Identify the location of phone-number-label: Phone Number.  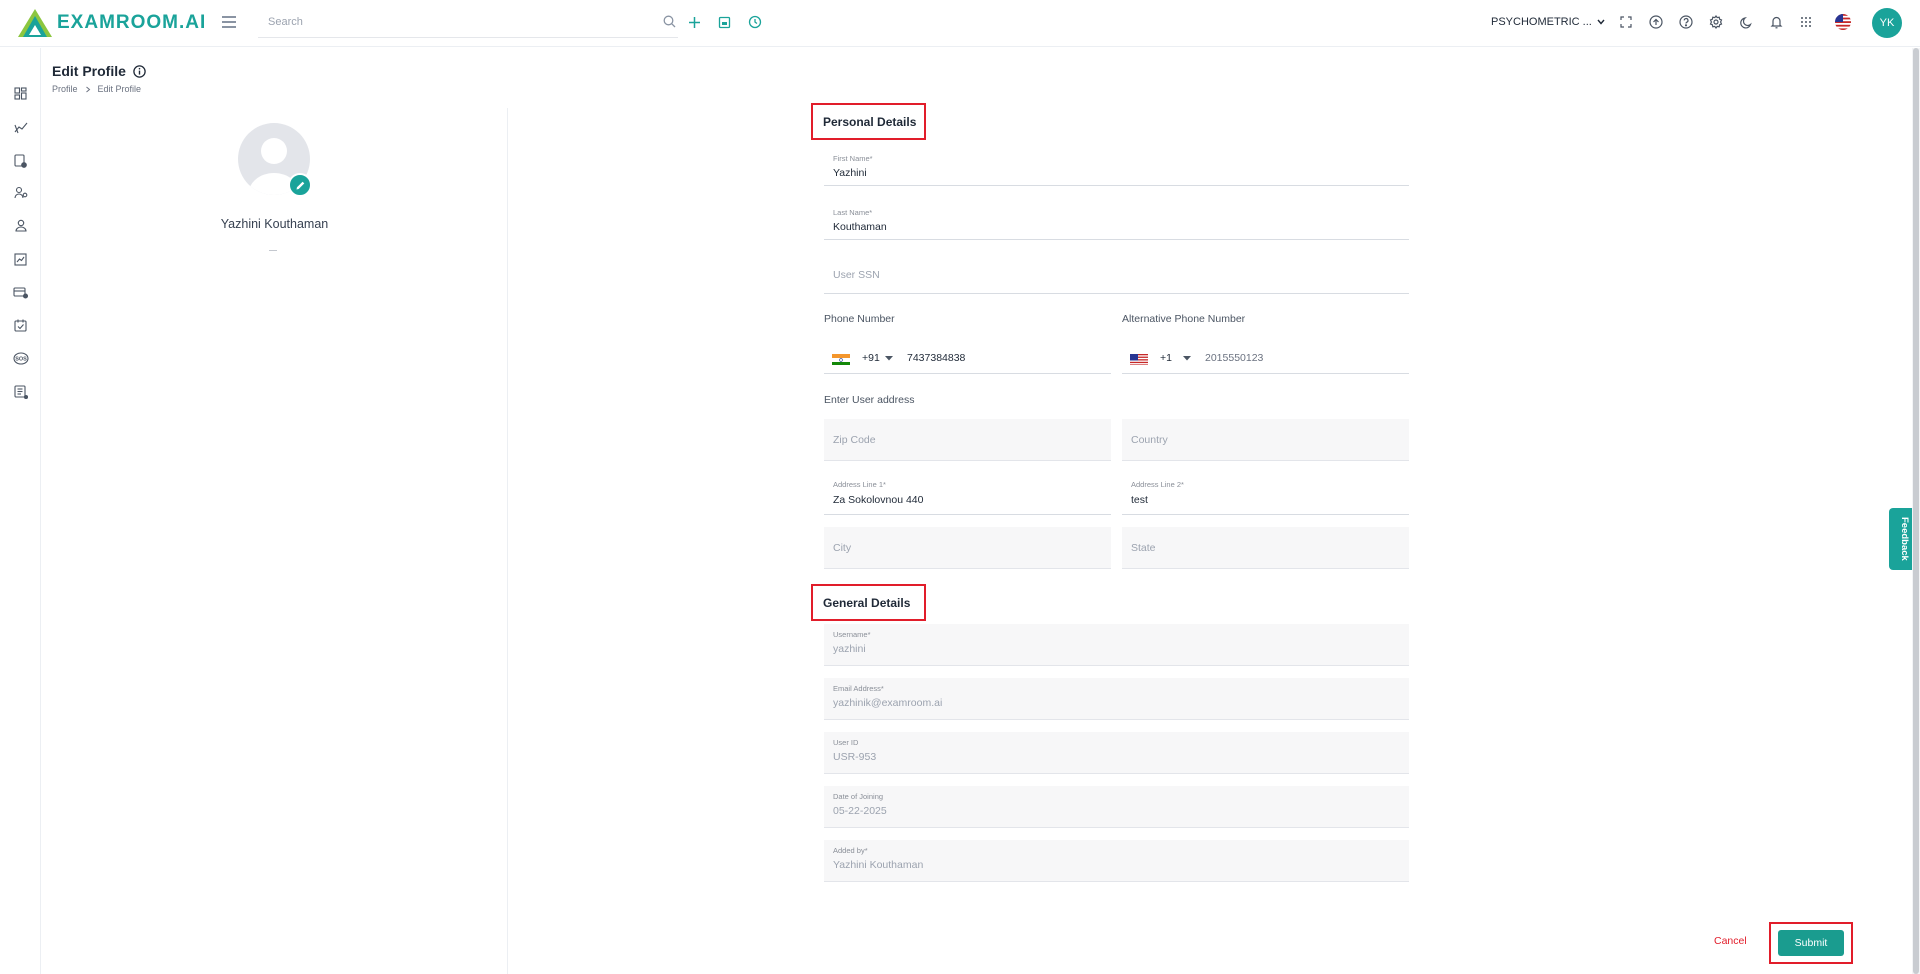
(859, 319).